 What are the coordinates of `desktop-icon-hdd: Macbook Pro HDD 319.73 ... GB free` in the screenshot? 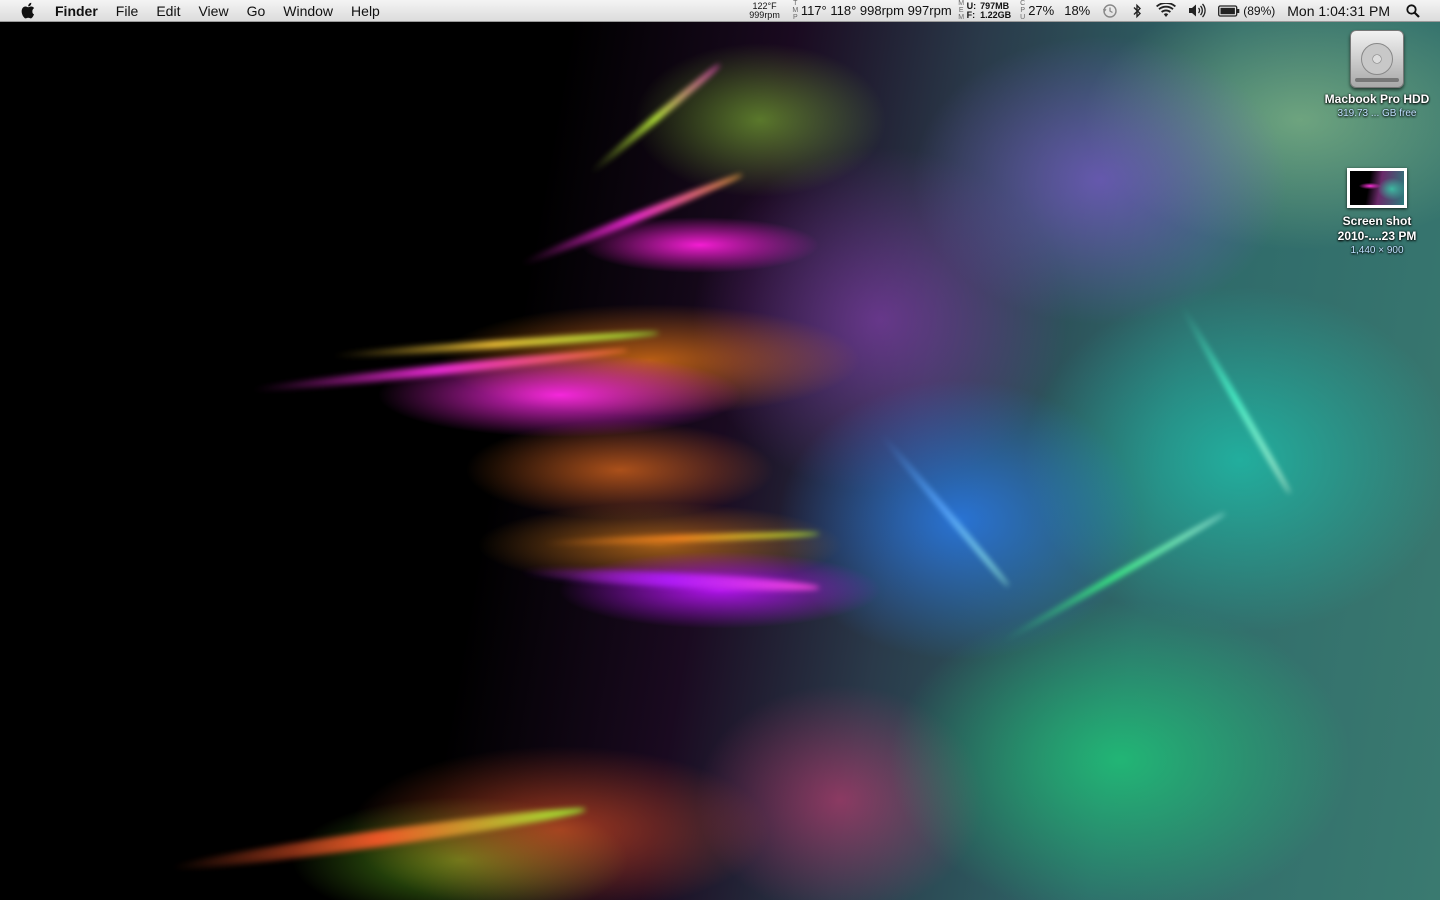 It's located at (1377, 75).